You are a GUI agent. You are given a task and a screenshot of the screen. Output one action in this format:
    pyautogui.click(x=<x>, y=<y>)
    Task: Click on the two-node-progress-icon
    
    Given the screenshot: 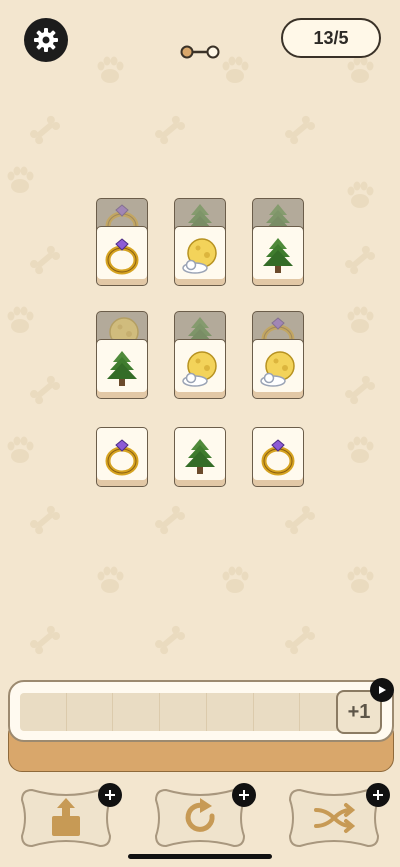 What is the action you would take?
    pyautogui.click(x=200, y=52)
    